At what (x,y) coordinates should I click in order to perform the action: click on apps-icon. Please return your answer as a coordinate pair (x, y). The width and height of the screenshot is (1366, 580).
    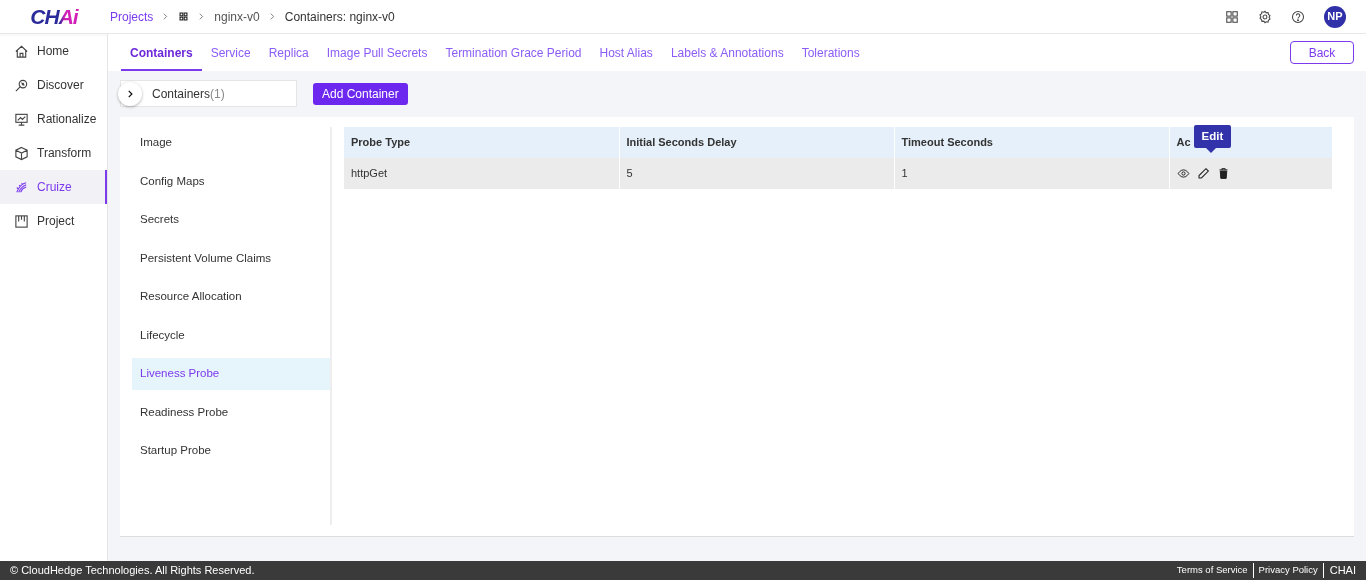
    Looking at the image, I should click on (1232, 16).